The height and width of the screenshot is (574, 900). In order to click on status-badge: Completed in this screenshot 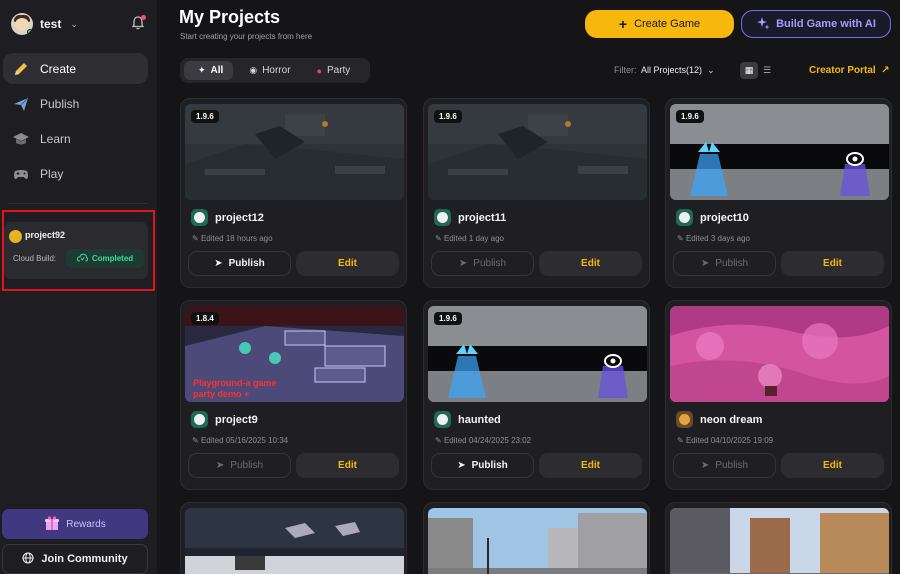, I will do `click(105, 258)`.